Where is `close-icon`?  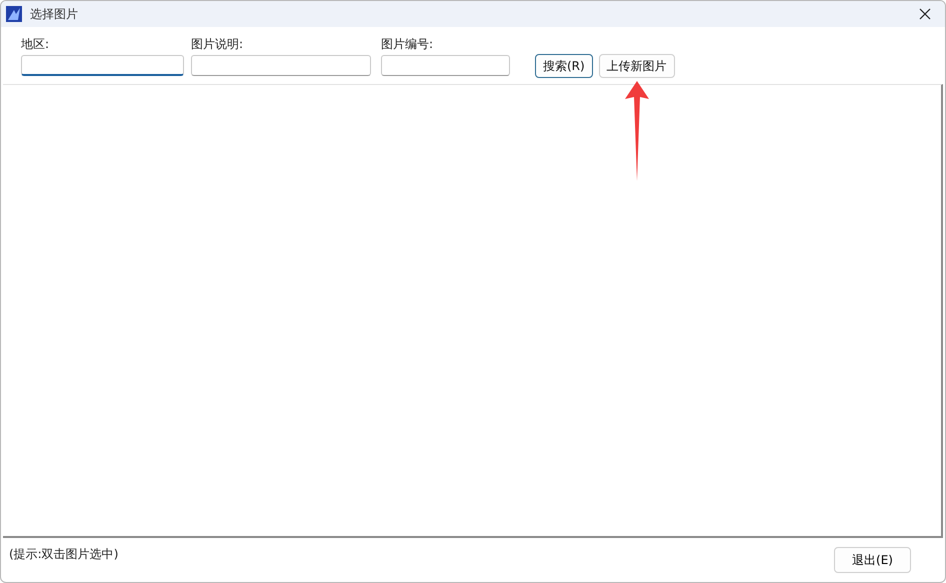 close-icon is located at coordinates (925, 14).